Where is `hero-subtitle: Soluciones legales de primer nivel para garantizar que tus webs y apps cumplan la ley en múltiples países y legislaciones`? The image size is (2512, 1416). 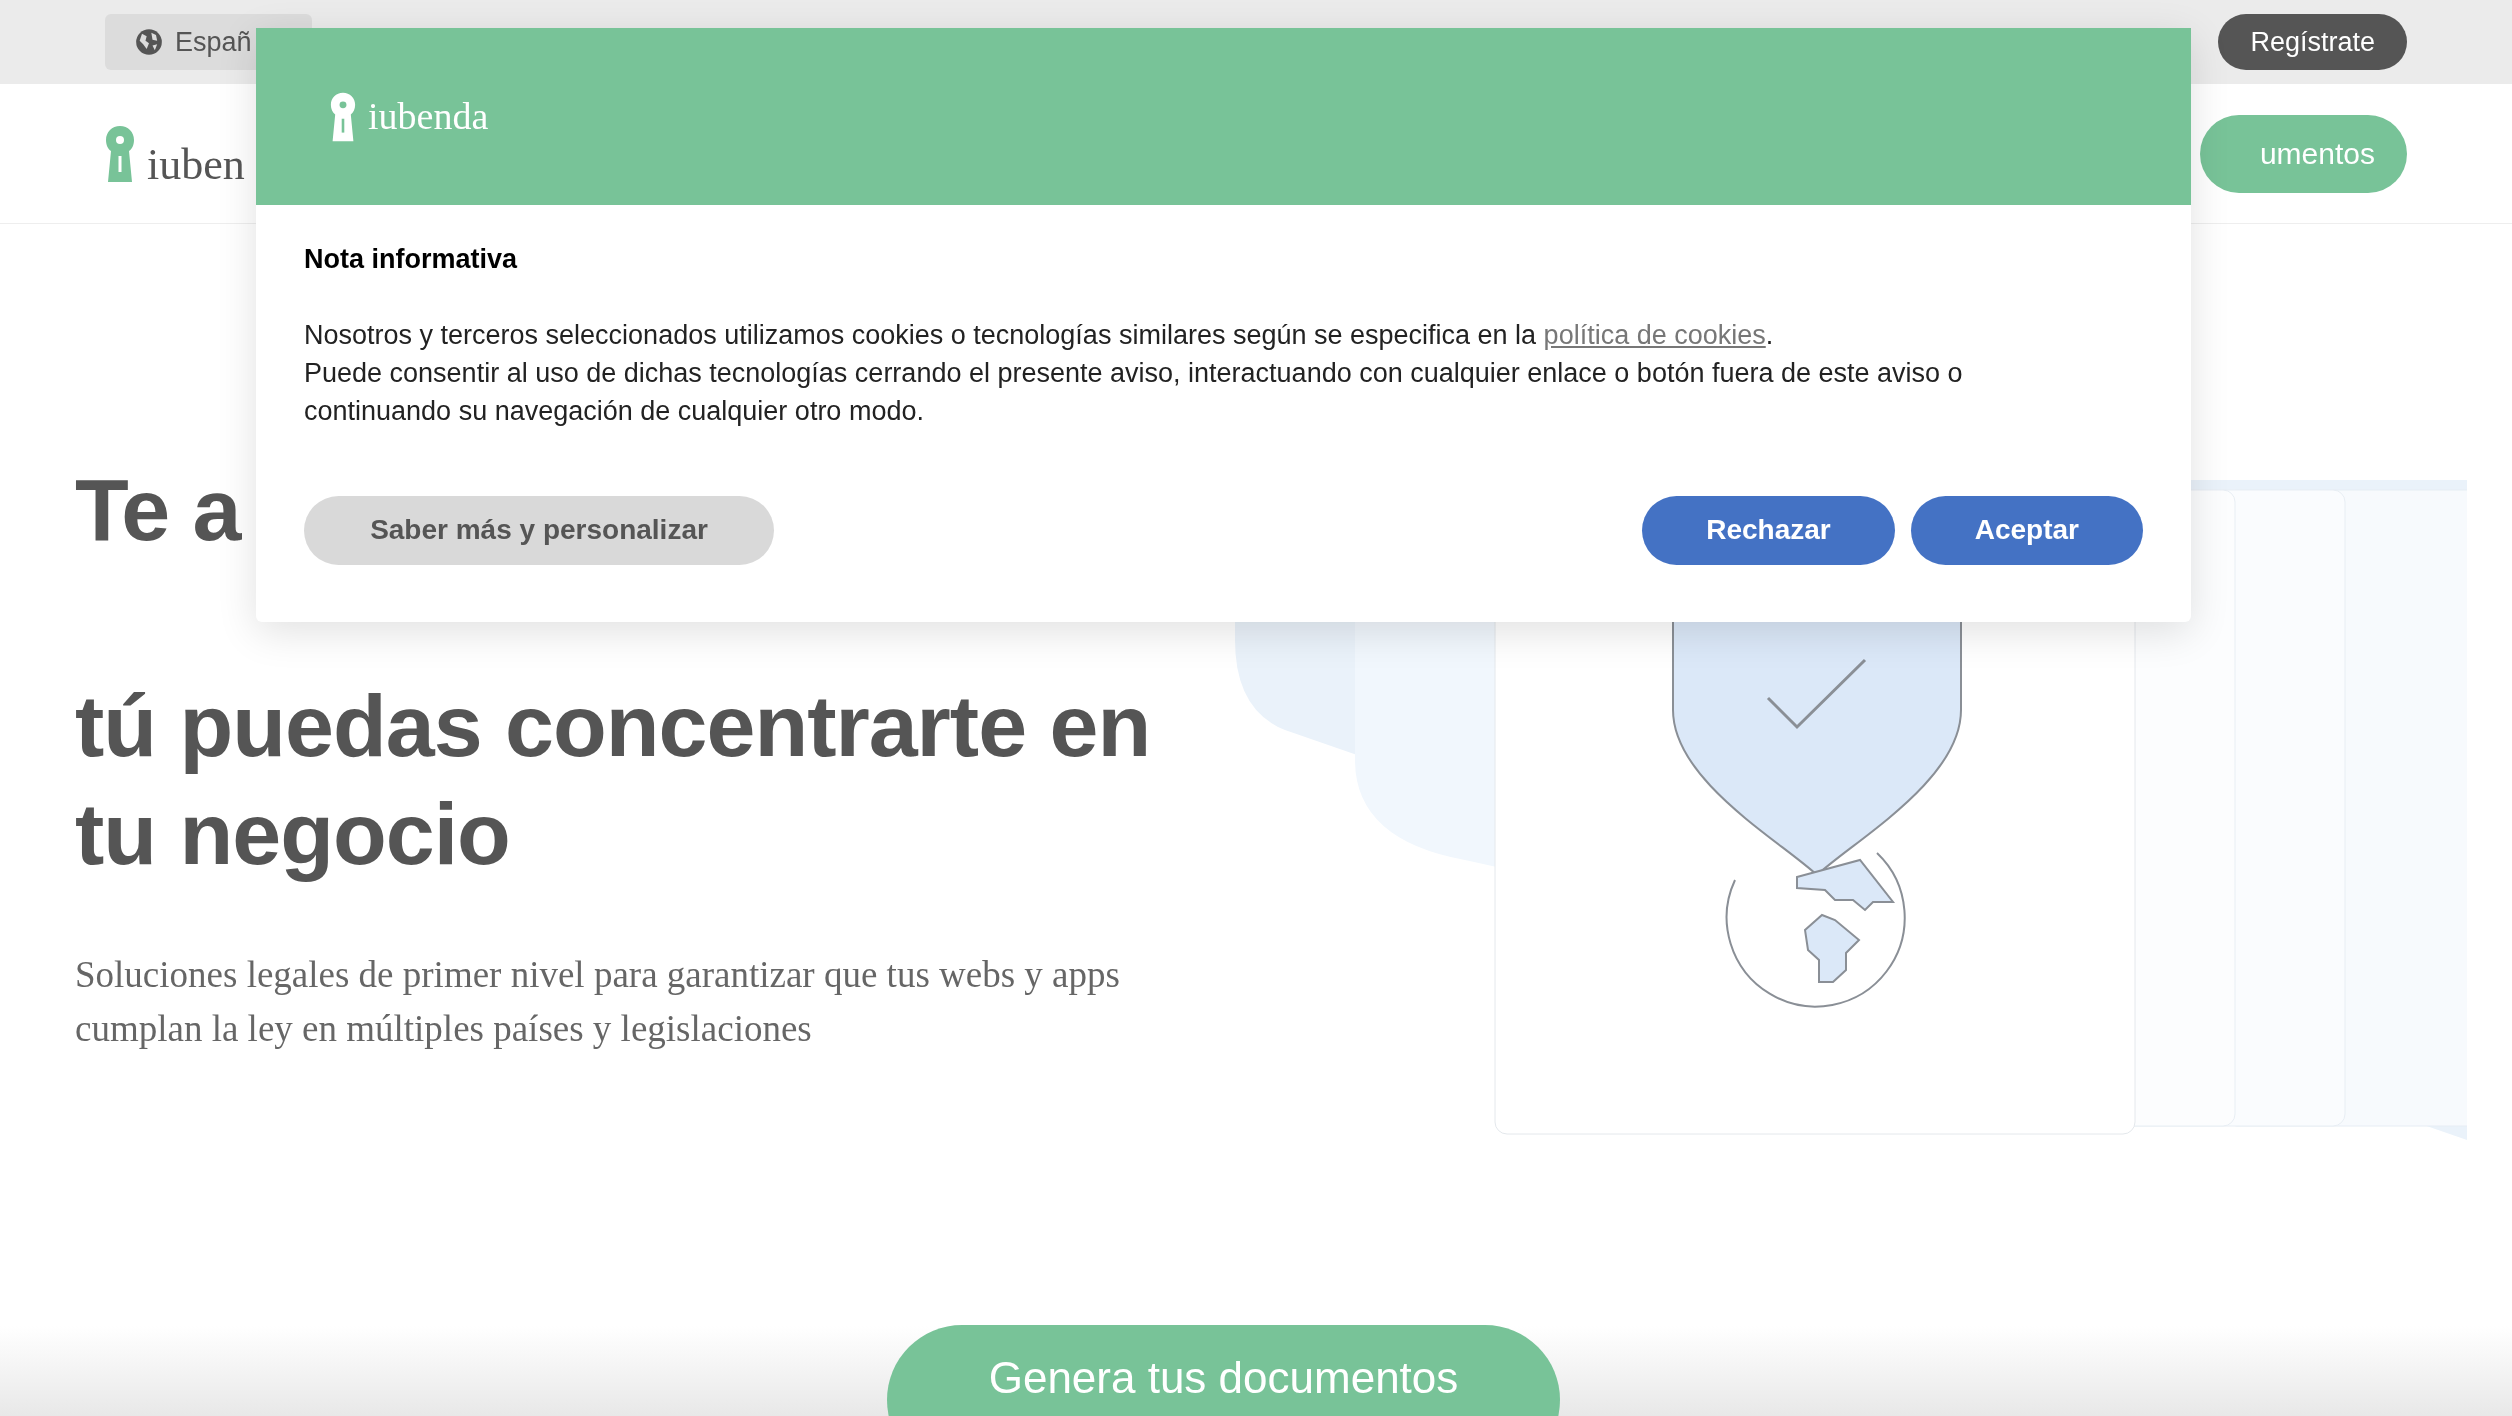
hero-subtitle: Soluciones legales de primer nivel para garantizar que tus webs y apps cumplan la ley en múltiples países y legislaciones is located at coordinates (598, 1002).